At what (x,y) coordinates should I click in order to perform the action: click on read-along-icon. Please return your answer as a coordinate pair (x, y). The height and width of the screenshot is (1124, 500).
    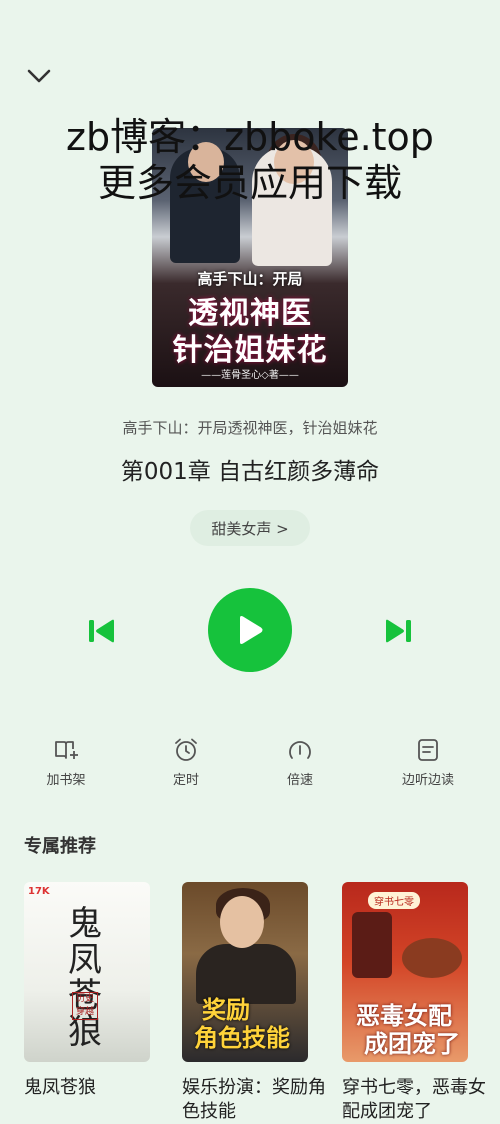
    Looking at the image, I should click on (428, 750).